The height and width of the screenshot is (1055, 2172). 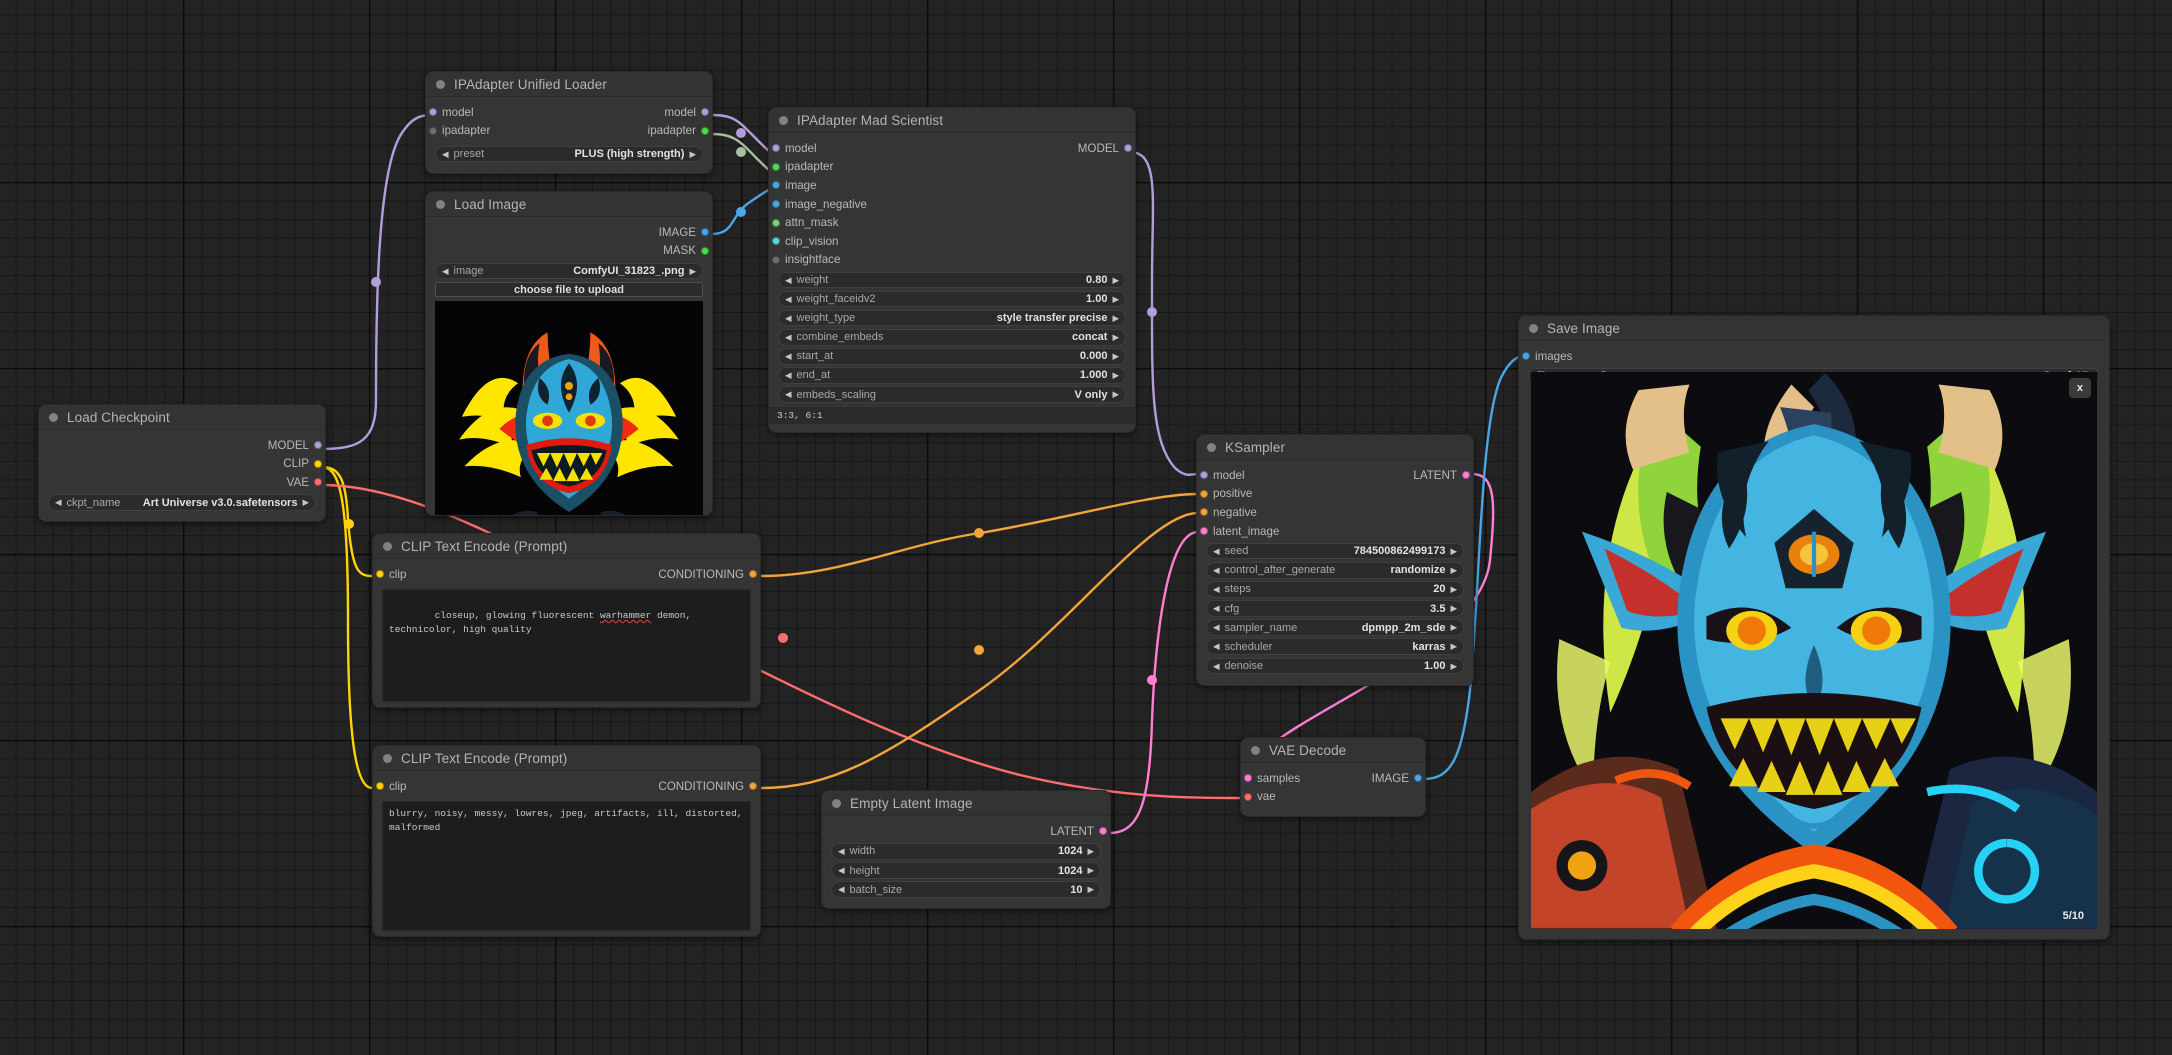 I want to click on widget-control-after-generate: ◀ control_after_generate randomize ▶, so click(x=1335, y=570).